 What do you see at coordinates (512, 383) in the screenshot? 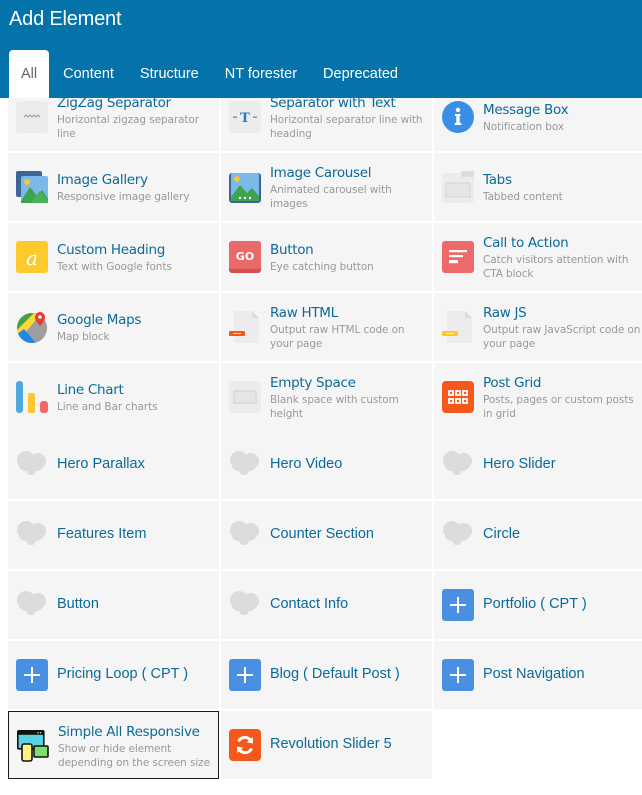
I see `element-name: Post Grid` at bounding box center [512, 383].